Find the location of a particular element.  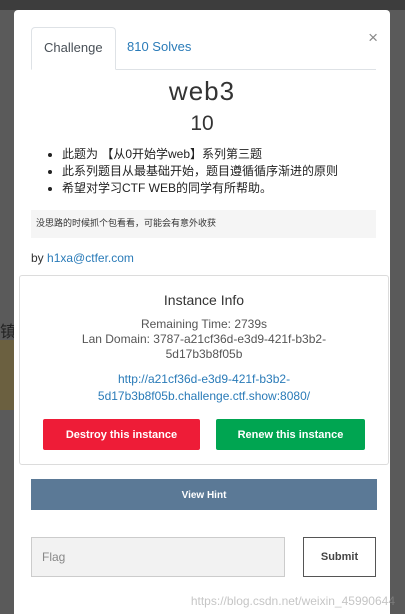

hint-code-block: 没思路的时候抓个包看看，可能会有意外收获 is located at coordinates (203, 224).